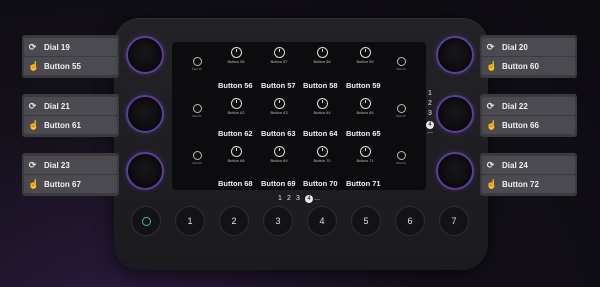 The height and width of the screenshot is (287, 600). What do you see at coordinates (454, 221) in the screenshot?
I see `hardware-button-7: 7` at bounding box center [454, 221].